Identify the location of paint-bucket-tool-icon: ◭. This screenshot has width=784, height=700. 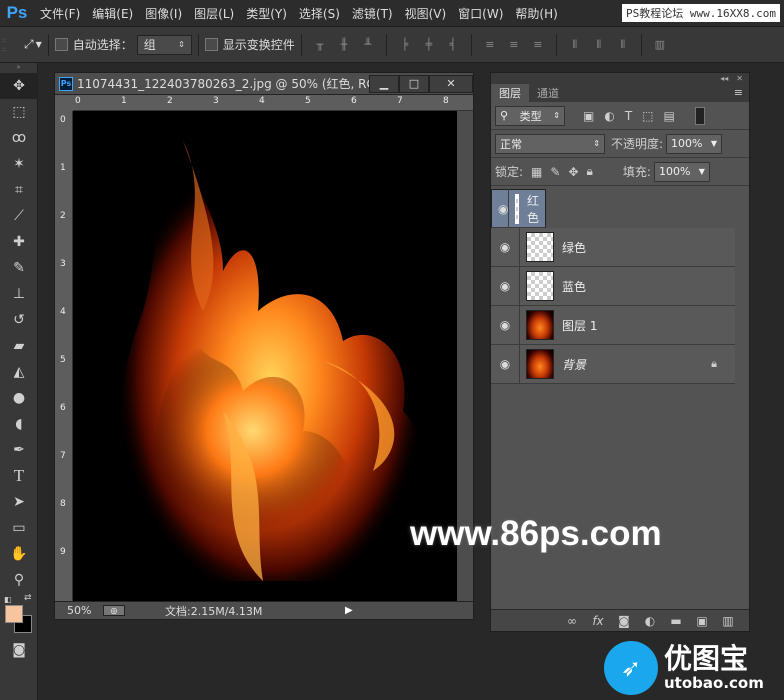
(19, 372).